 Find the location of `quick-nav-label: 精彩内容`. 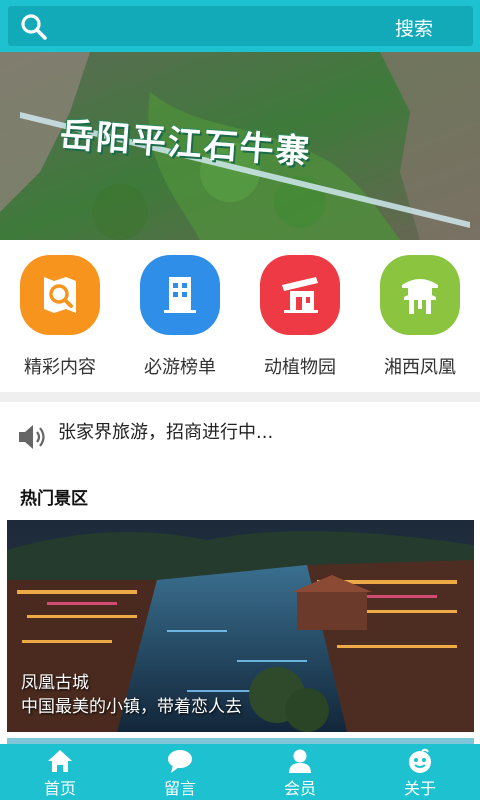

quick-nav-label: 精彩内容 is located at coordinates (60, 367).